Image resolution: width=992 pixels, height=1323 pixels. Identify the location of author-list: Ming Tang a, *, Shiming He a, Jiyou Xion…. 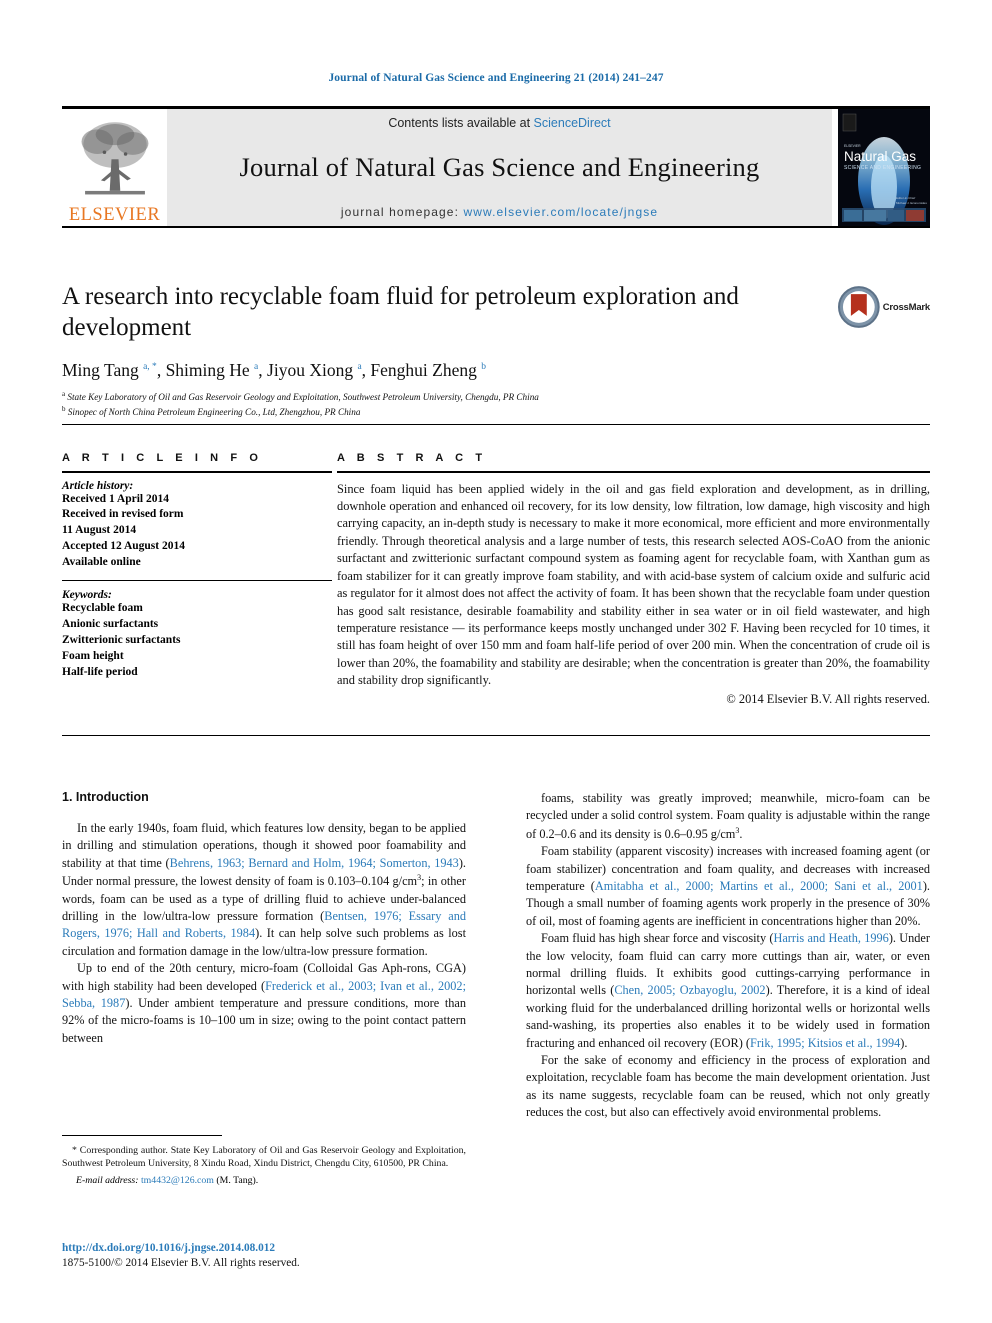
(274, 370).